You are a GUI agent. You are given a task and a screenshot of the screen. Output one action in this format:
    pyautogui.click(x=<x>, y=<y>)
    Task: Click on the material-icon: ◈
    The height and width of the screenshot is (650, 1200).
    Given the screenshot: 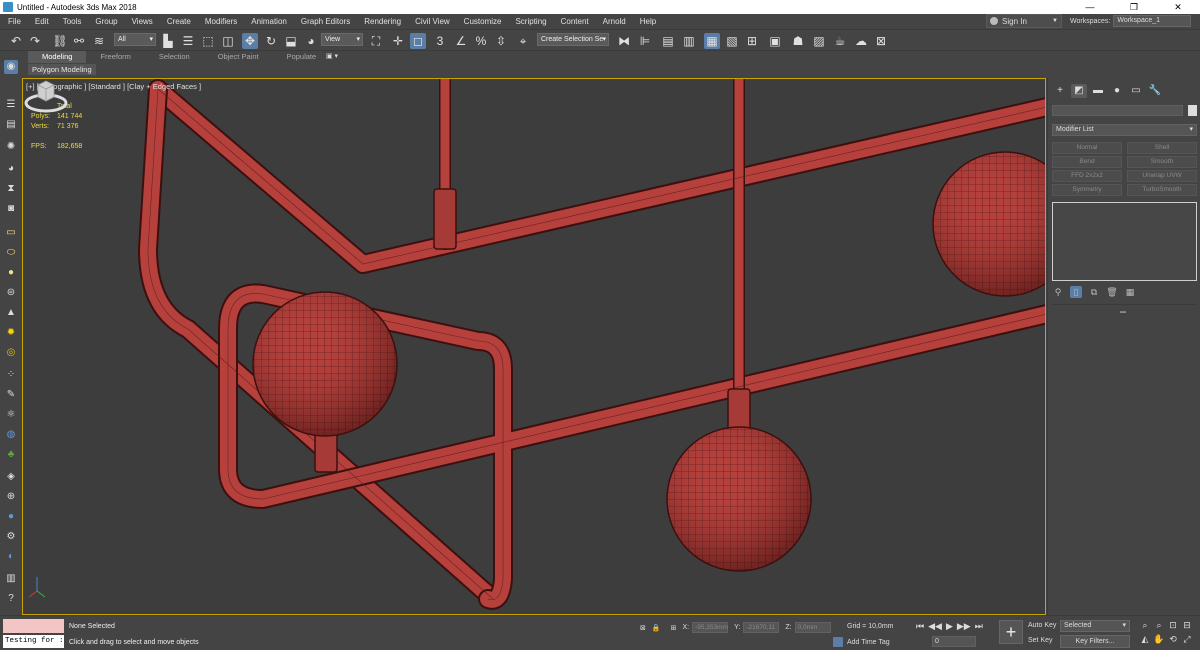 What is the action you would take?
    pyautogui.click(x=11, y=477)
    